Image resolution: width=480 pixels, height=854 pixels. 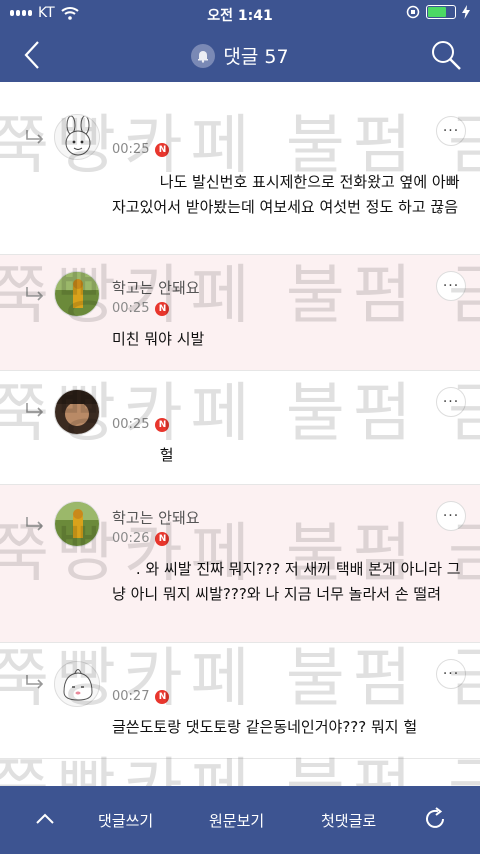 What do you see at coordinates (240, 313) in the screenshot?
I see `comment-item: 학고는 안돼요 00:25 N 미친 뭐야 시발 ···` at bounding box center [240, 313].